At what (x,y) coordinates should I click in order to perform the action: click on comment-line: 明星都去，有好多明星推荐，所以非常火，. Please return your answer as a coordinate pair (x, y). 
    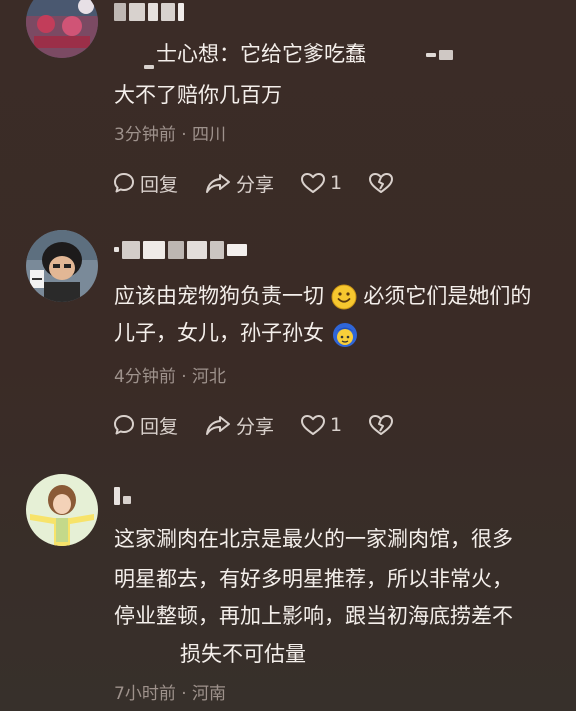
    Looking at the image, I should click on (313, 579).